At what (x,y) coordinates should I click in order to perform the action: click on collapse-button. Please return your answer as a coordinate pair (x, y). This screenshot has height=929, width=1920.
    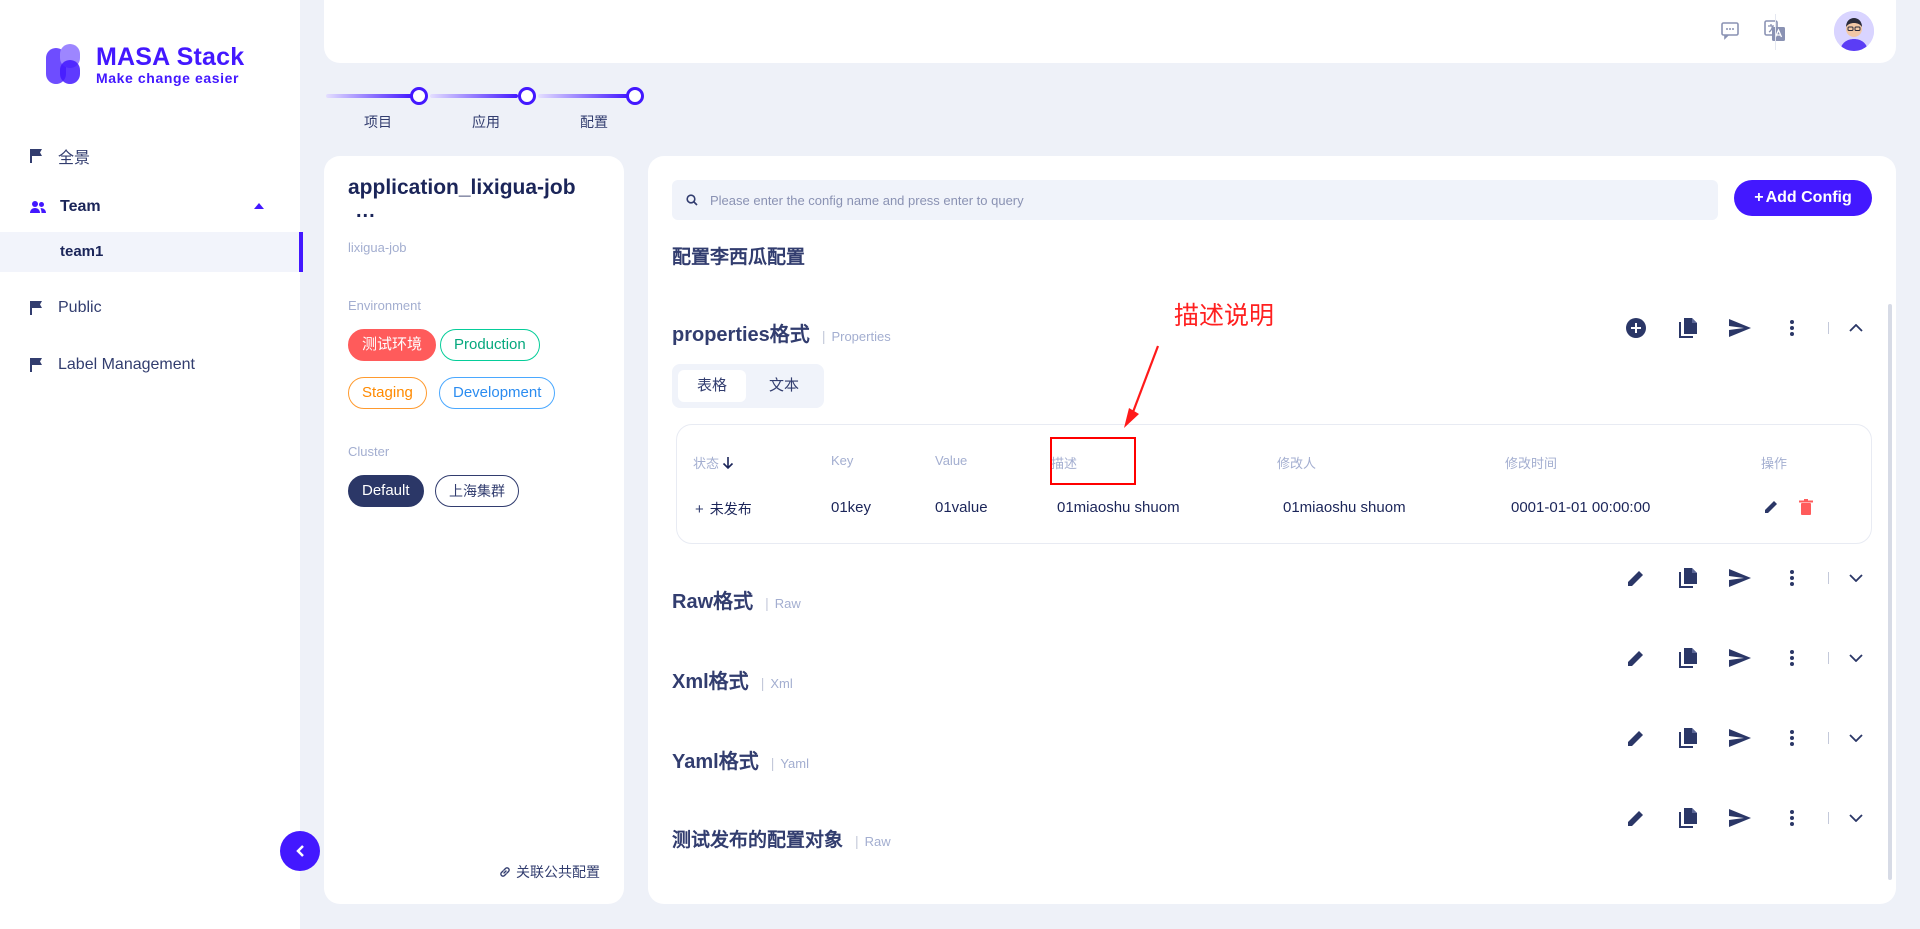
    Looking at the image, I should click on (1856, 328).